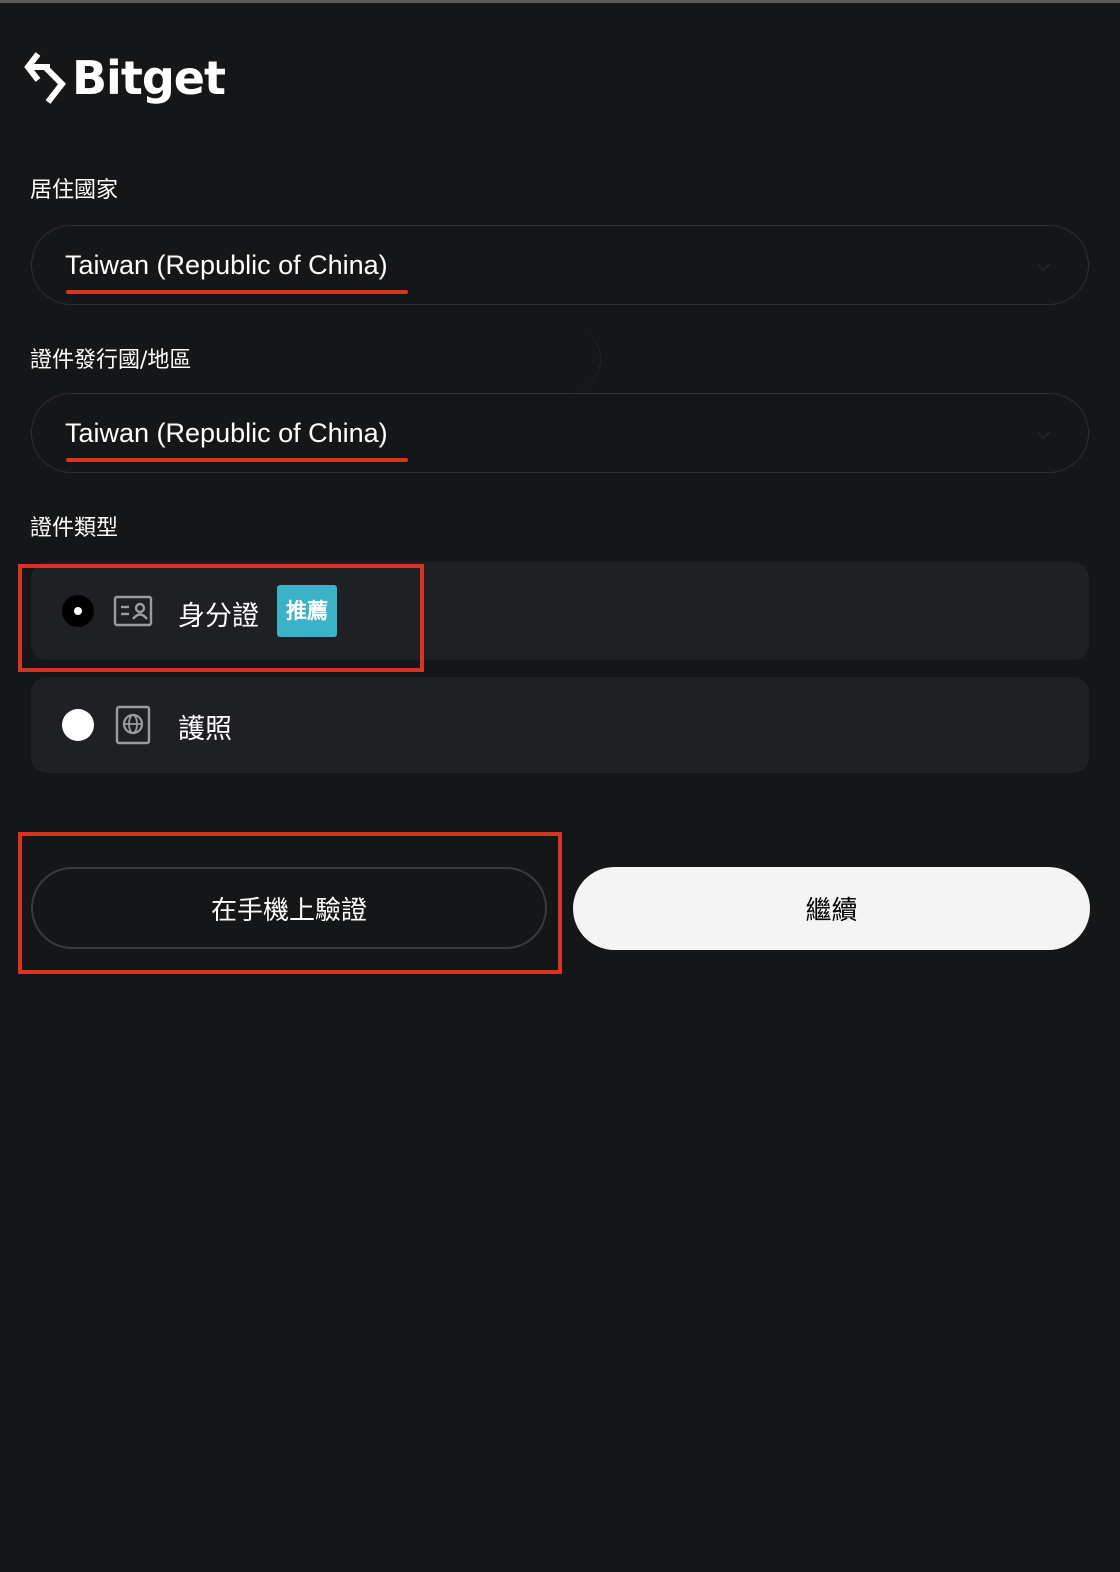  Describe the element at coordinates (560, 1) in the screenshot. I see `window-top-border` at that location.